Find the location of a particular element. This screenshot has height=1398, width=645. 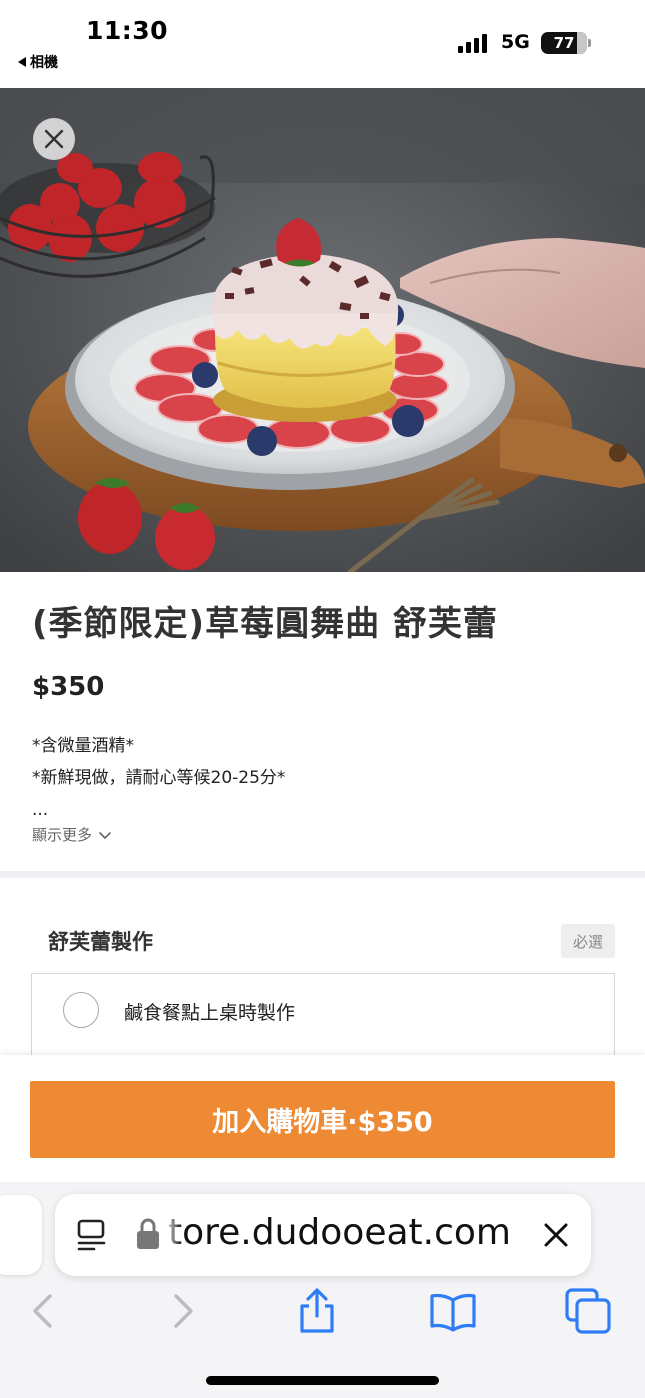

show-more-button: 顯示更多 is located at coordinates (72, 834).